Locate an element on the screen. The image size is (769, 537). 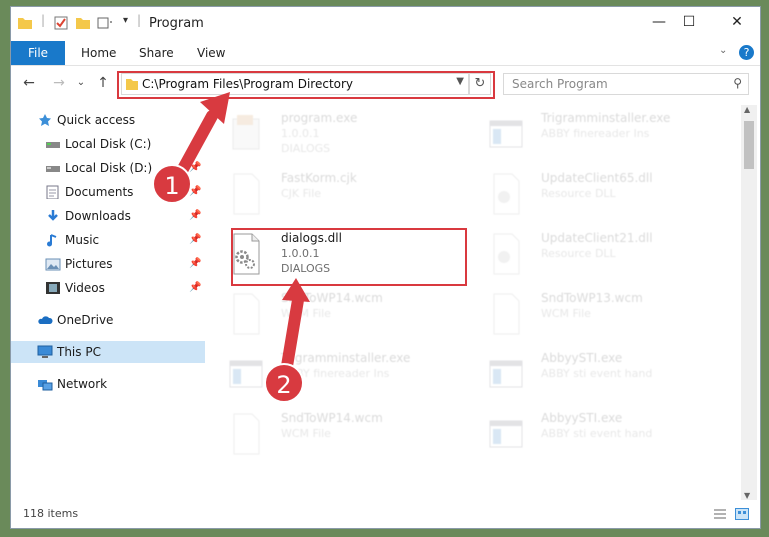
step-marker: 2 is located at coordinates (284, 383).